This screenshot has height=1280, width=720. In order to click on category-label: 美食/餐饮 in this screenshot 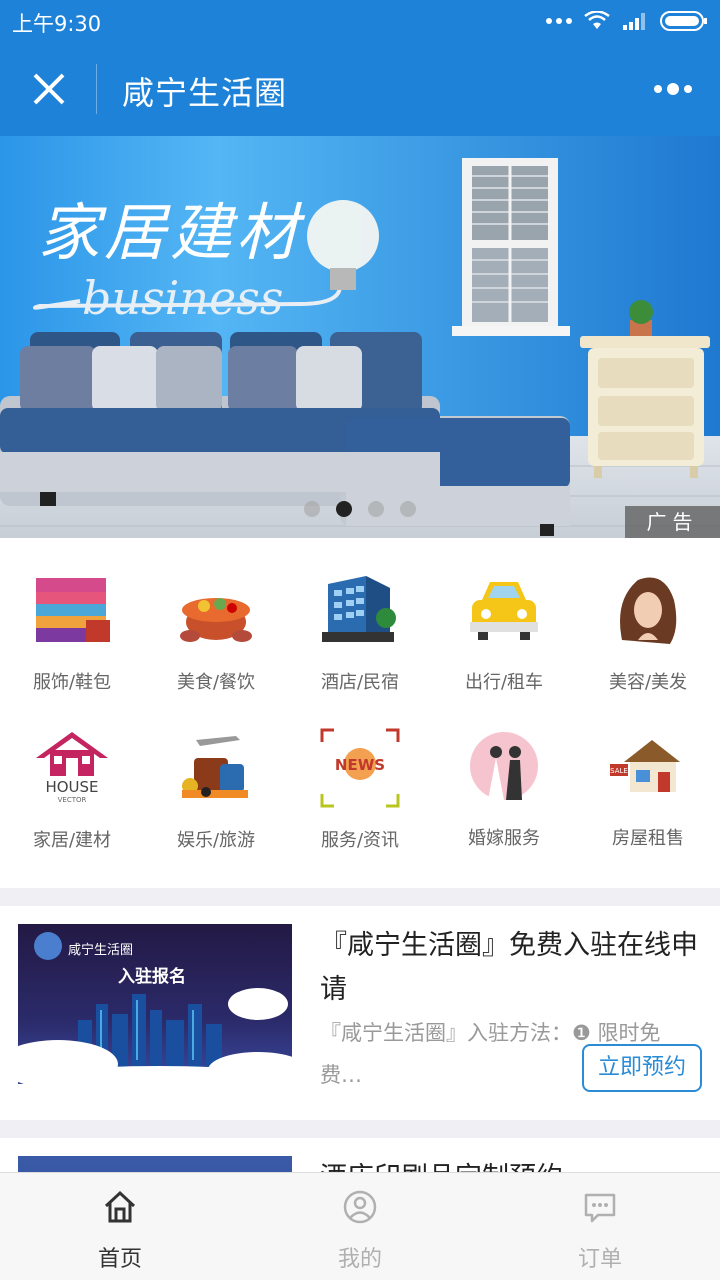, I will do `click(216, 682)`.